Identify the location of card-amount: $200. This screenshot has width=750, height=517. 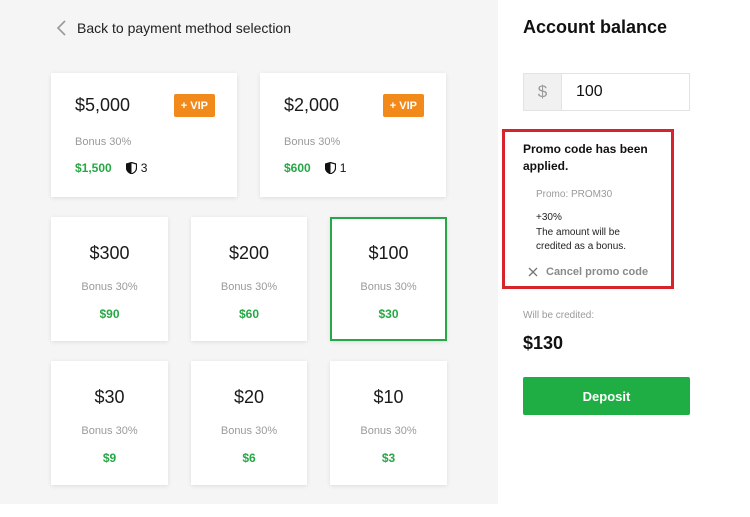
(249, 253).